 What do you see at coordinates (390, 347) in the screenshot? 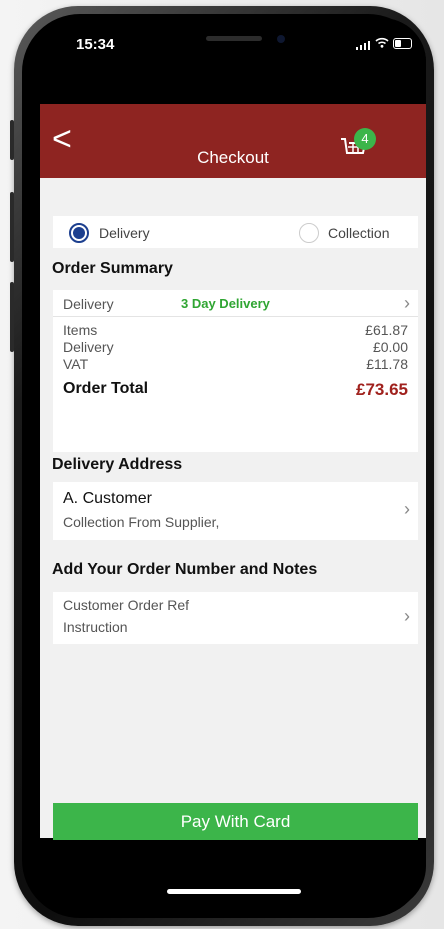
I see `line-item-value: £0.00` at bounding box center [390, 347].